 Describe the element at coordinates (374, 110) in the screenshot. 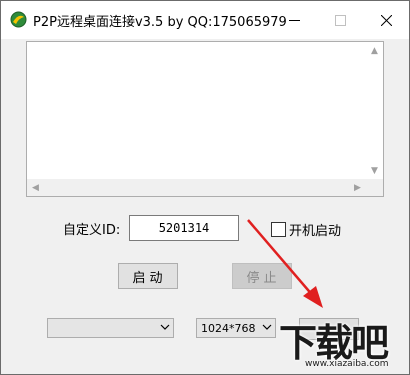

I see `vertical-scrollbar: ▲ ▼` at that location.